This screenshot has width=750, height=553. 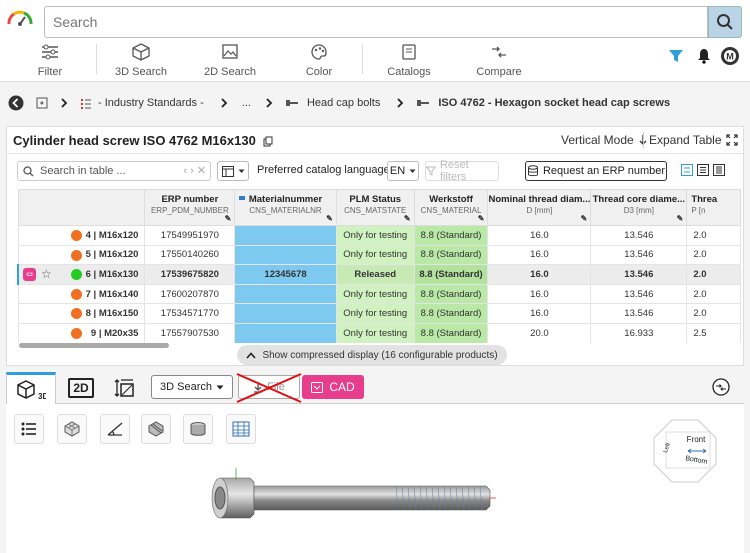 I want to click on measure-button, so click(x=115, y=429).